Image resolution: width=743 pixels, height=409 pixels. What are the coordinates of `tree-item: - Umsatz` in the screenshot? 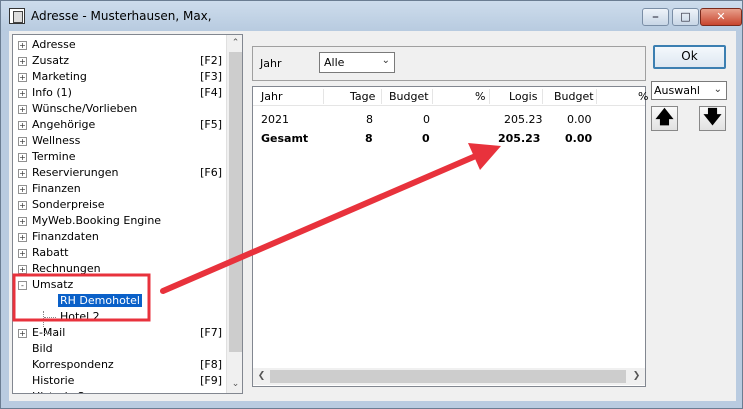 It's located at (119, 285).